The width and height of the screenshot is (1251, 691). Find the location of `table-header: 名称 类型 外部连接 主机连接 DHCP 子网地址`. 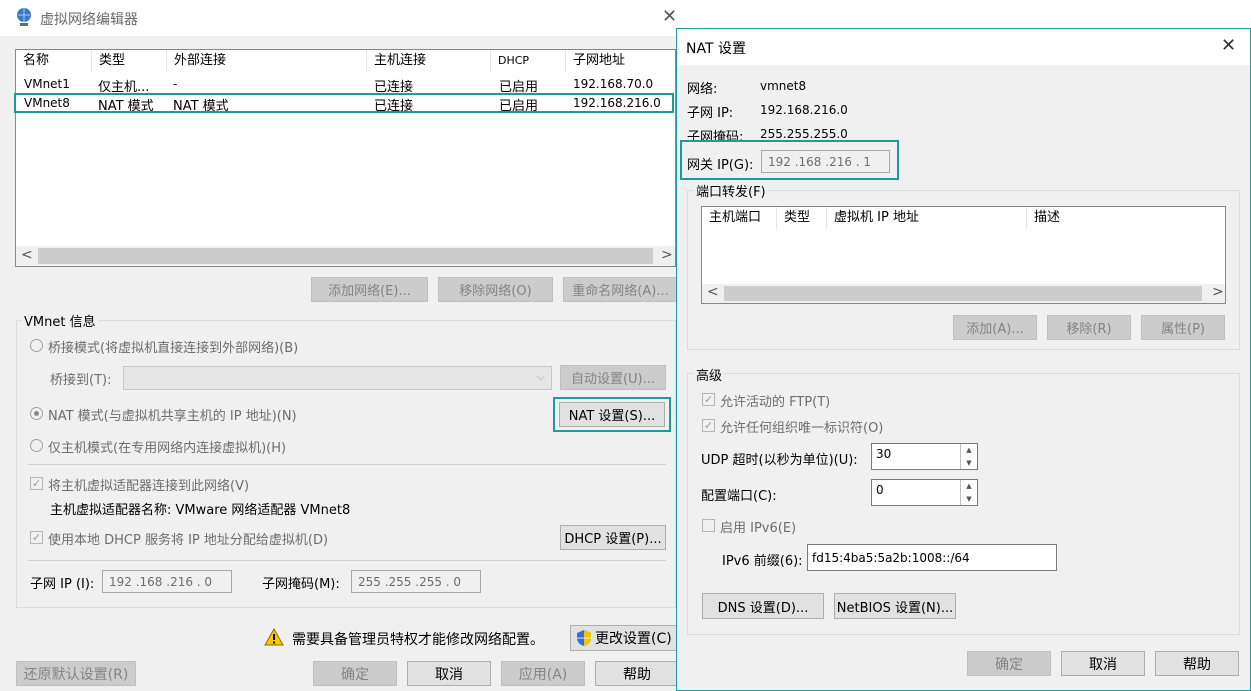

table-header: 名称 类型 外部连接 主机连接 DHCP 子网地址 is located at coordinates (346, 61).